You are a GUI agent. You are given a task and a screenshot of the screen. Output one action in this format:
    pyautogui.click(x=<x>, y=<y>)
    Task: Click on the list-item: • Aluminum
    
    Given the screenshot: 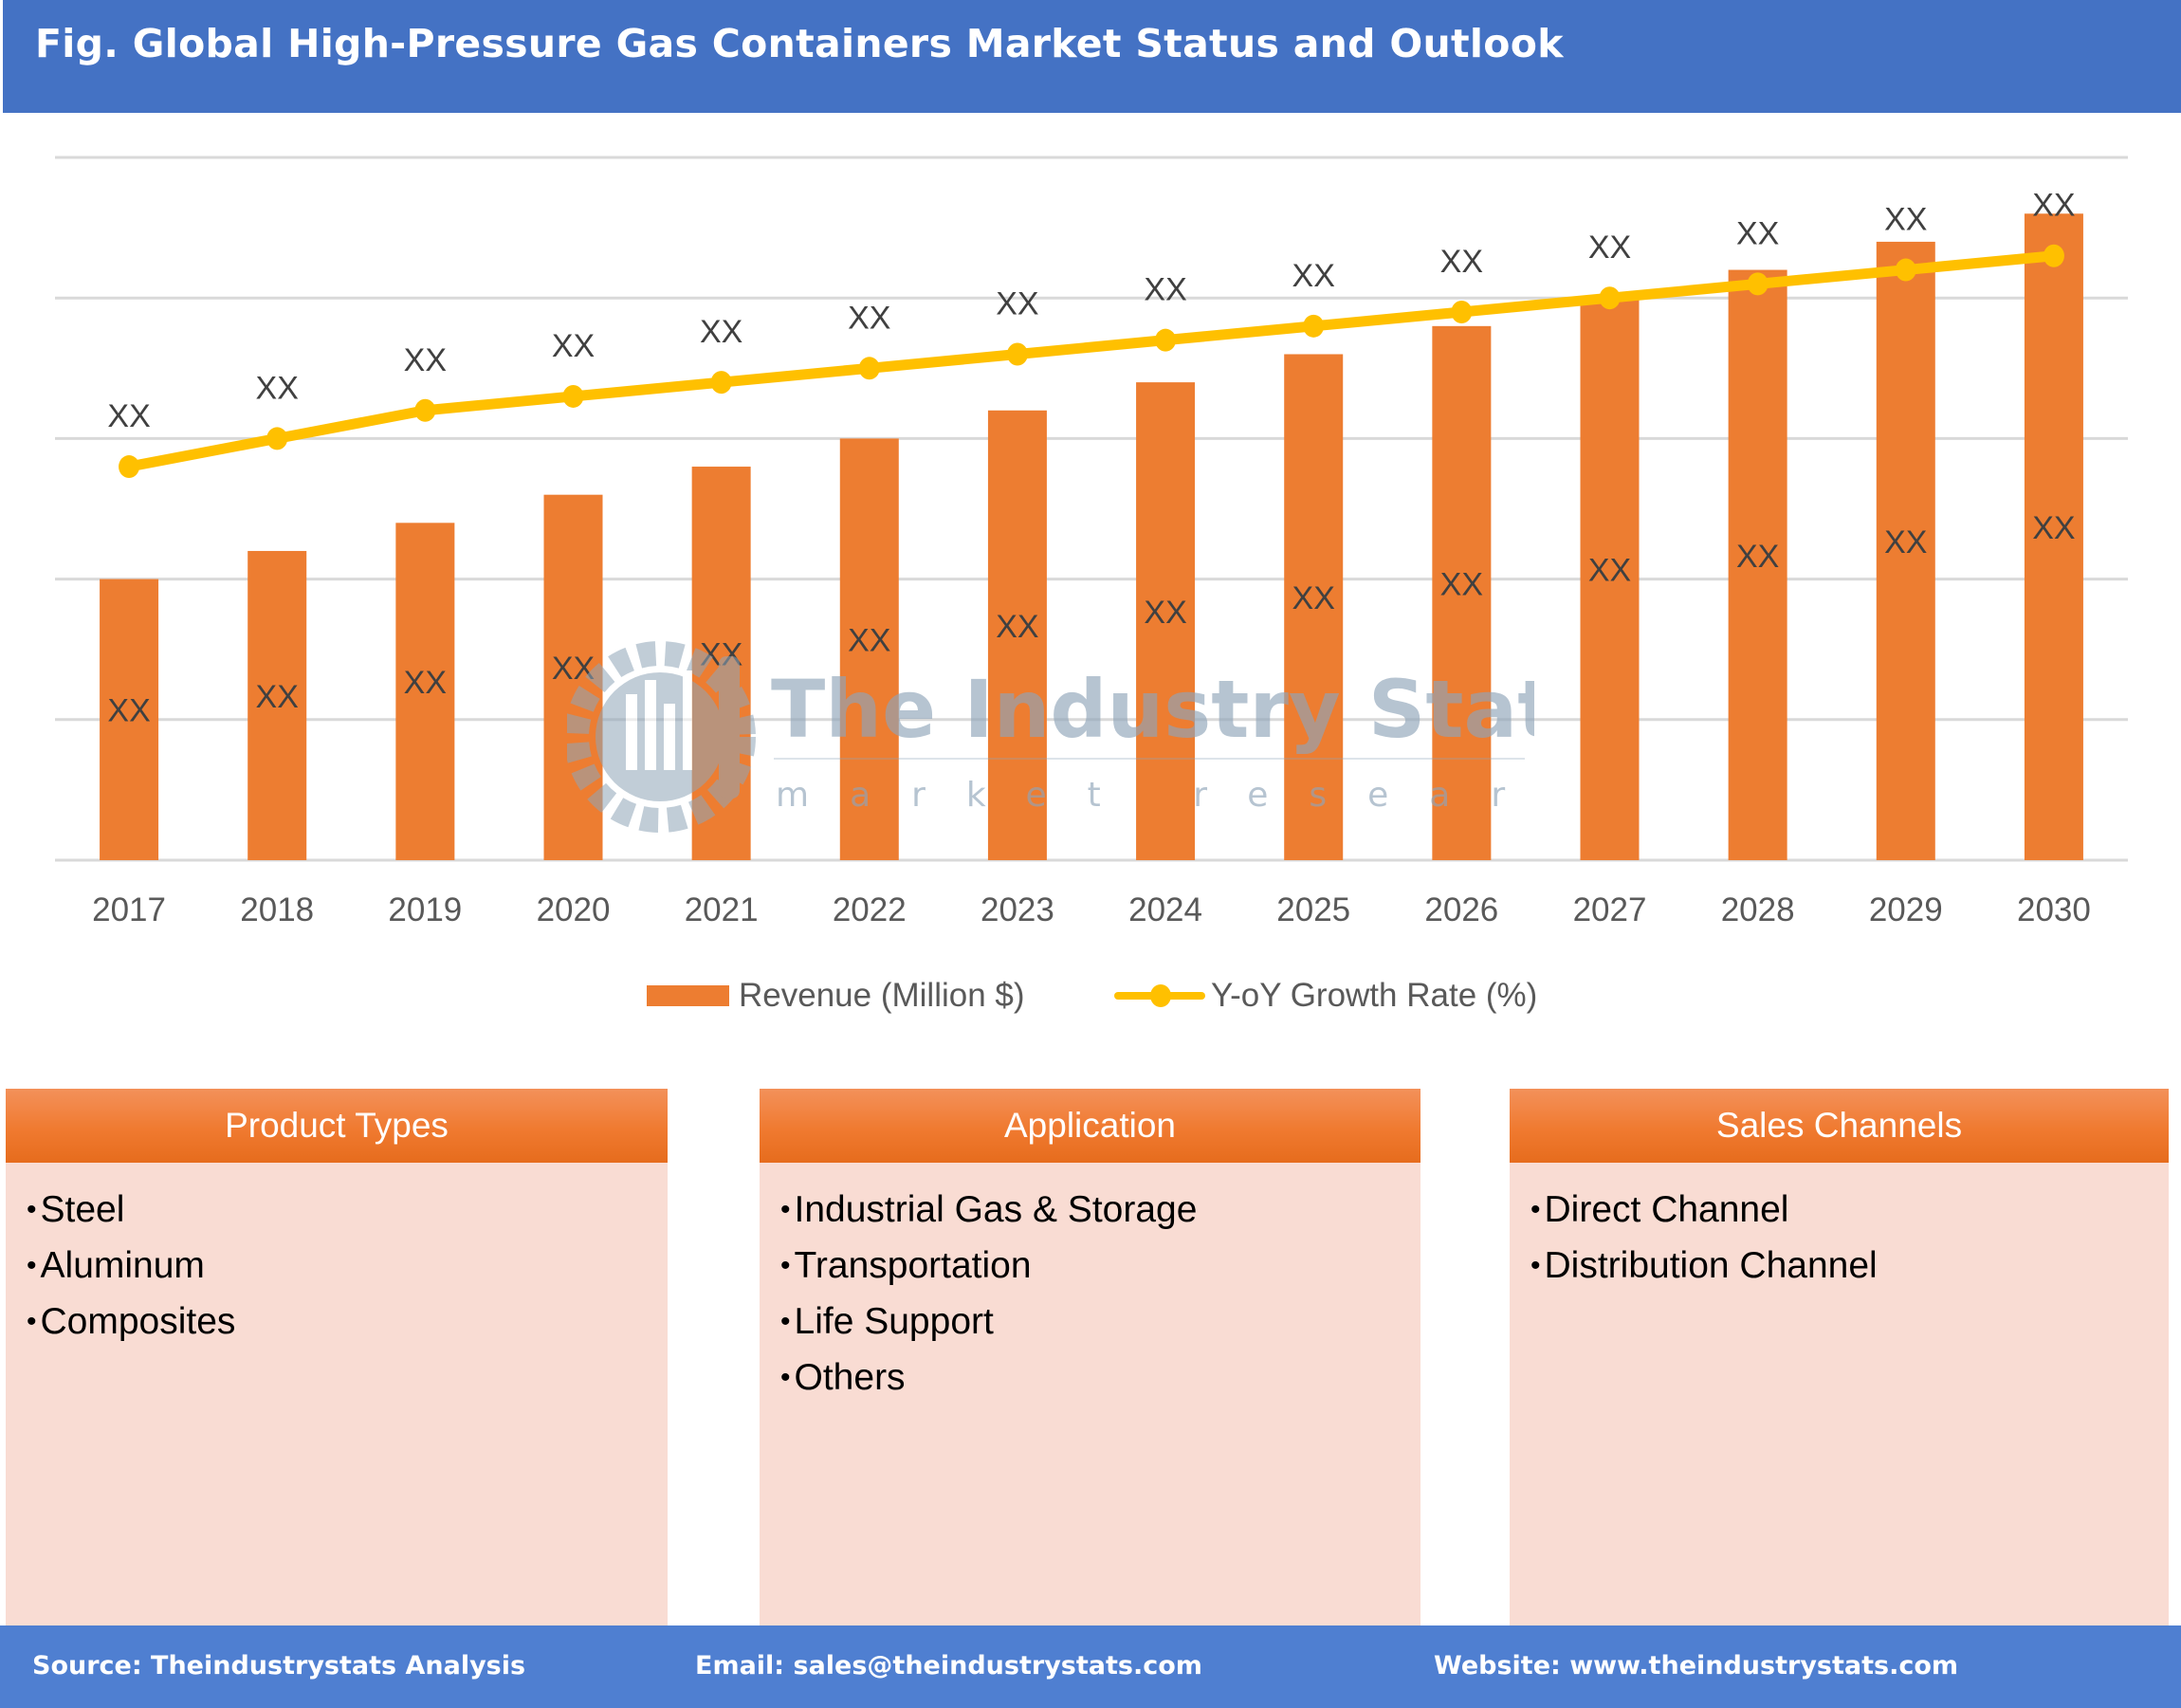 What is the action you would take?
    pyautogui.click(x=116, y=1265)
    